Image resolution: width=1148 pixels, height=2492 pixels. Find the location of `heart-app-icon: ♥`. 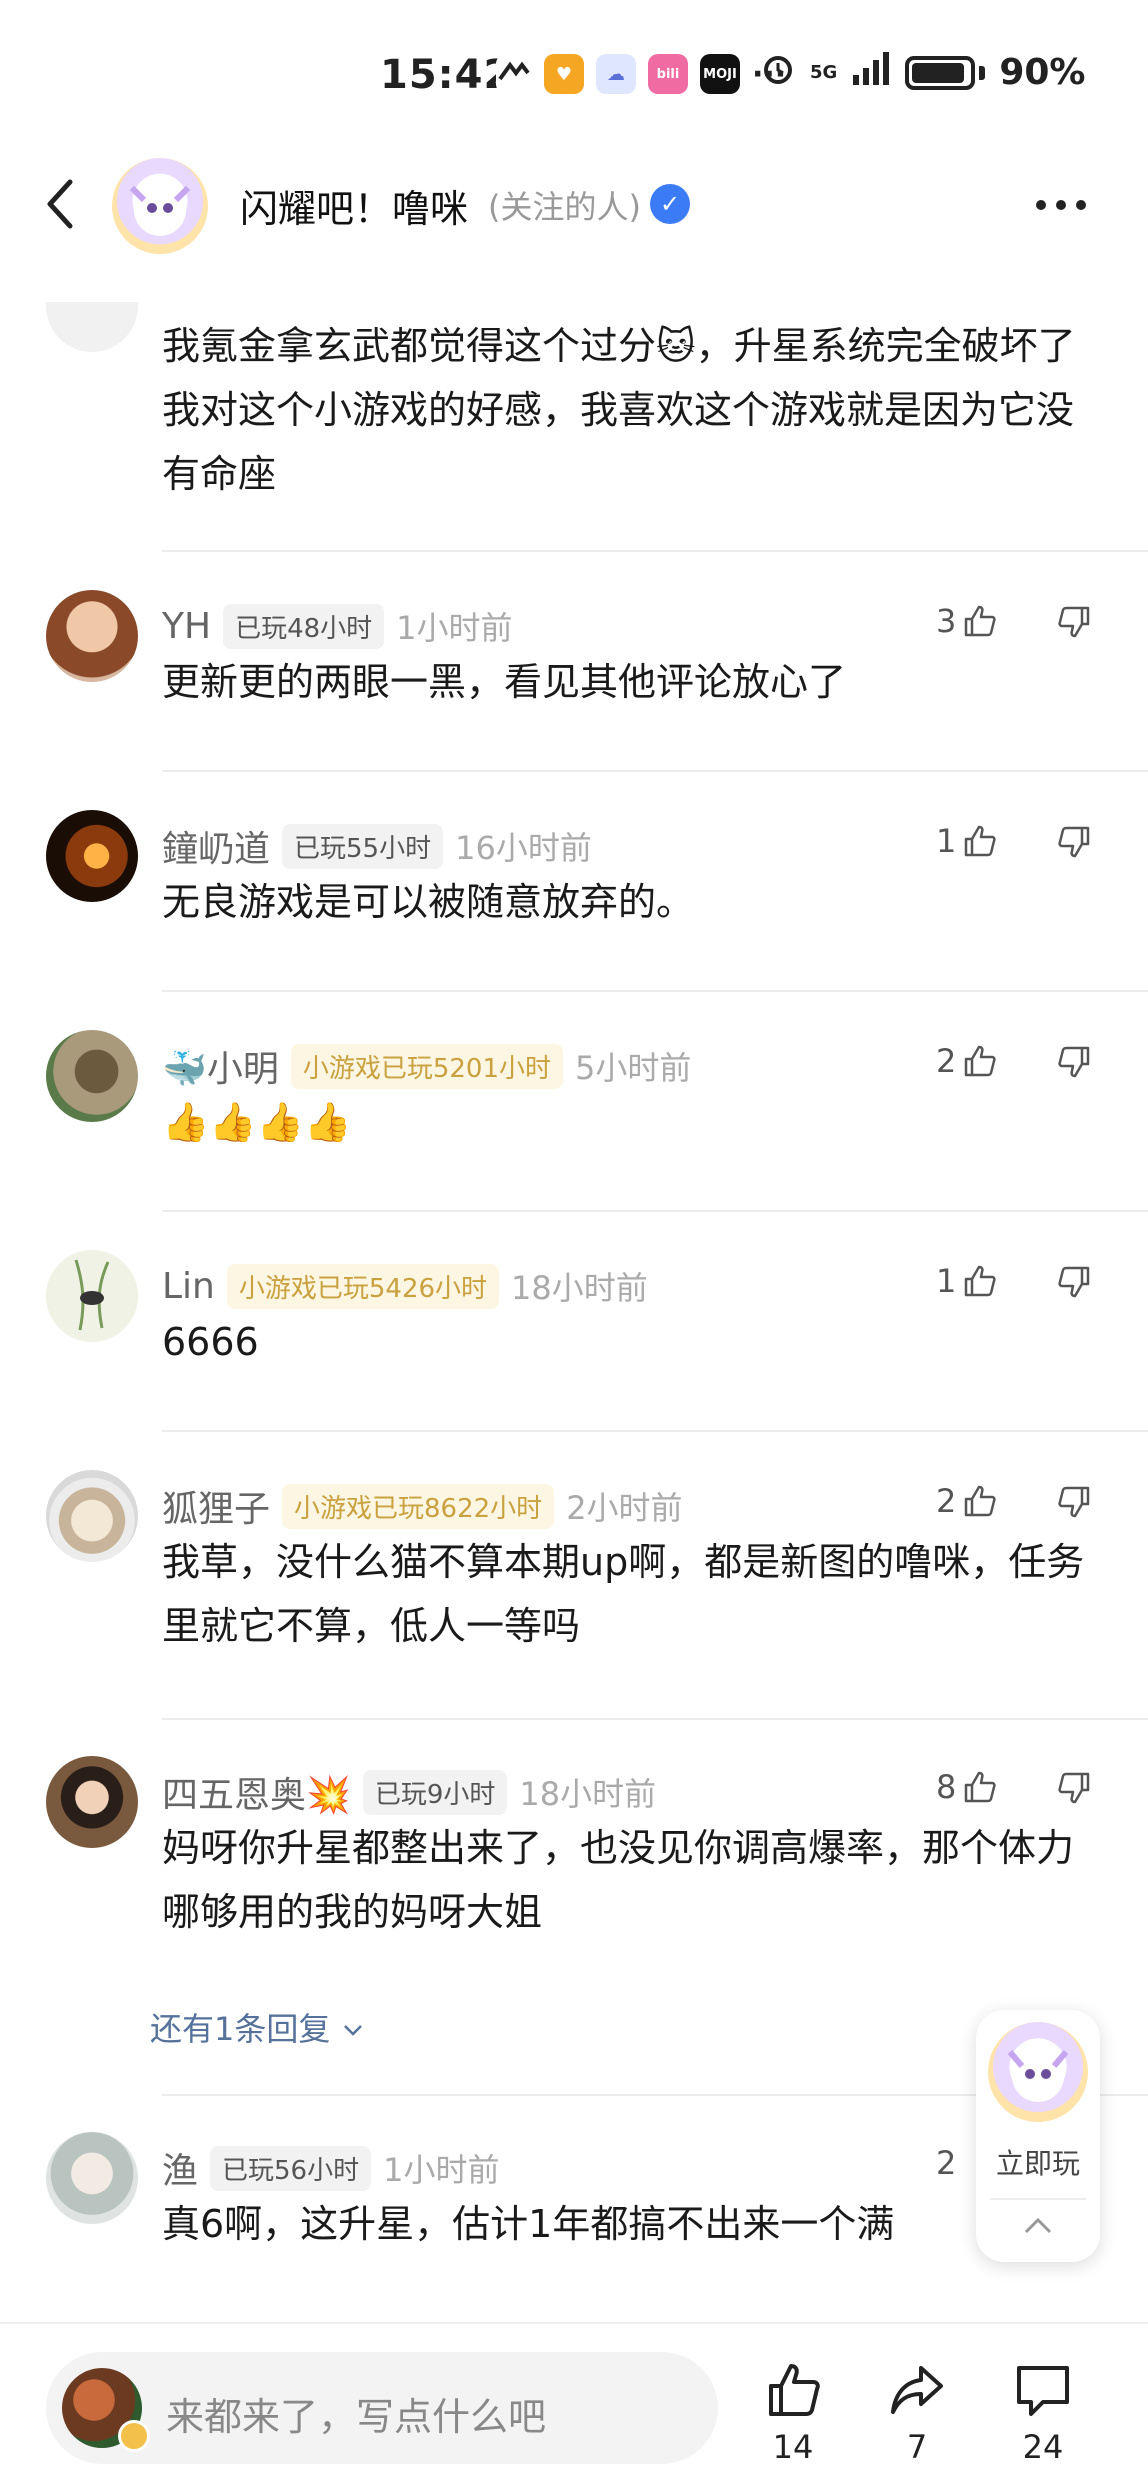

heart-app-icon: ♥ is located at coordinates (564, 74).